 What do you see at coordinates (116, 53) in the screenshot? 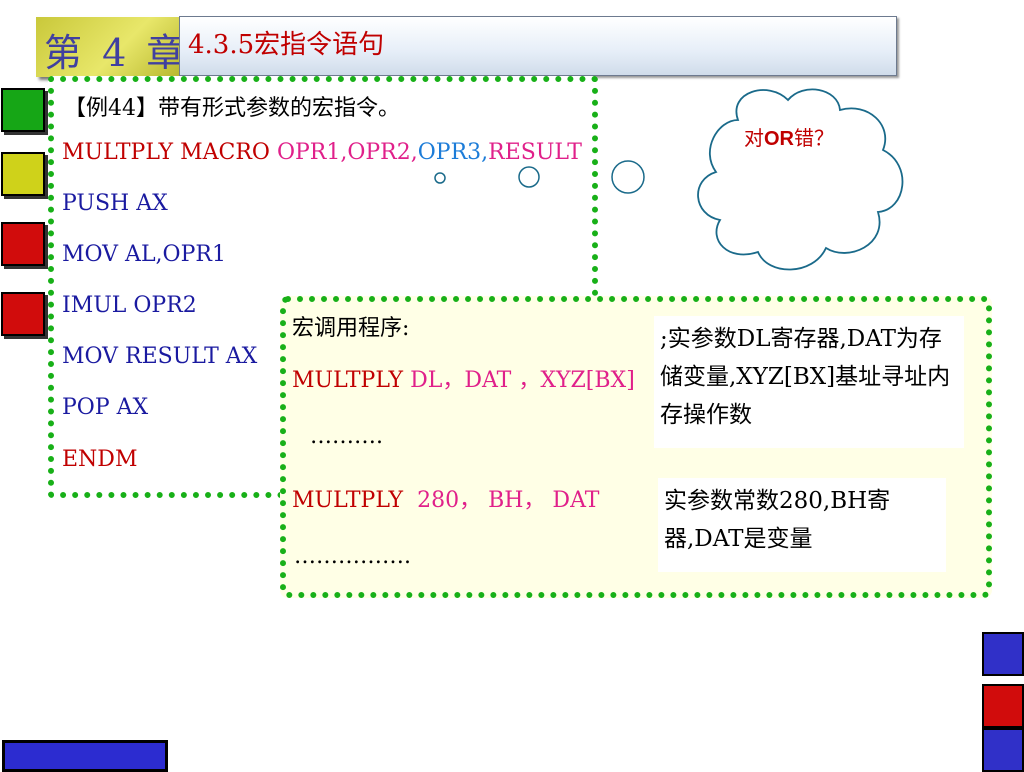
I see `chapter-label: 第 4 章` at bounding box center [116, 53].